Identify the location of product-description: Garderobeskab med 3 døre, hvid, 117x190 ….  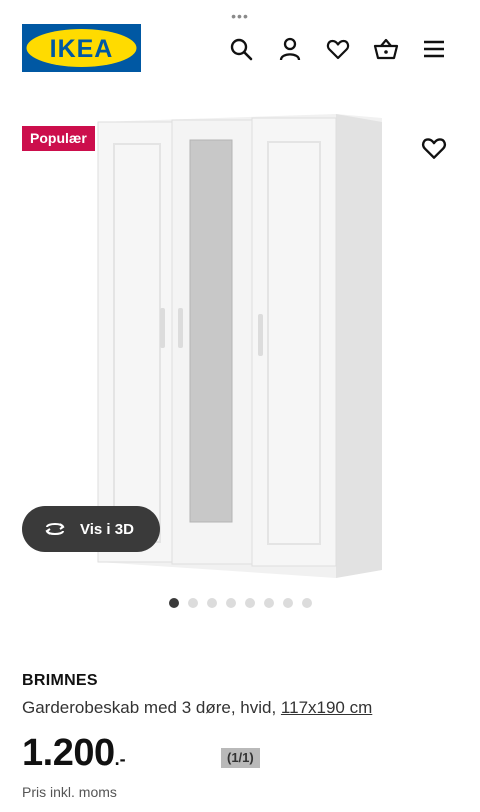
(242, 708).